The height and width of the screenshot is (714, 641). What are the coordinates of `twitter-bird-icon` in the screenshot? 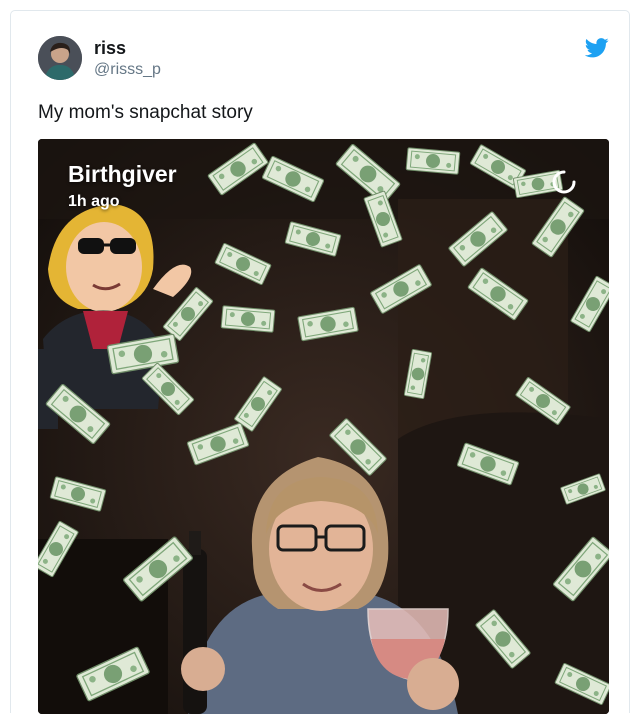 It's located at (596, 48).